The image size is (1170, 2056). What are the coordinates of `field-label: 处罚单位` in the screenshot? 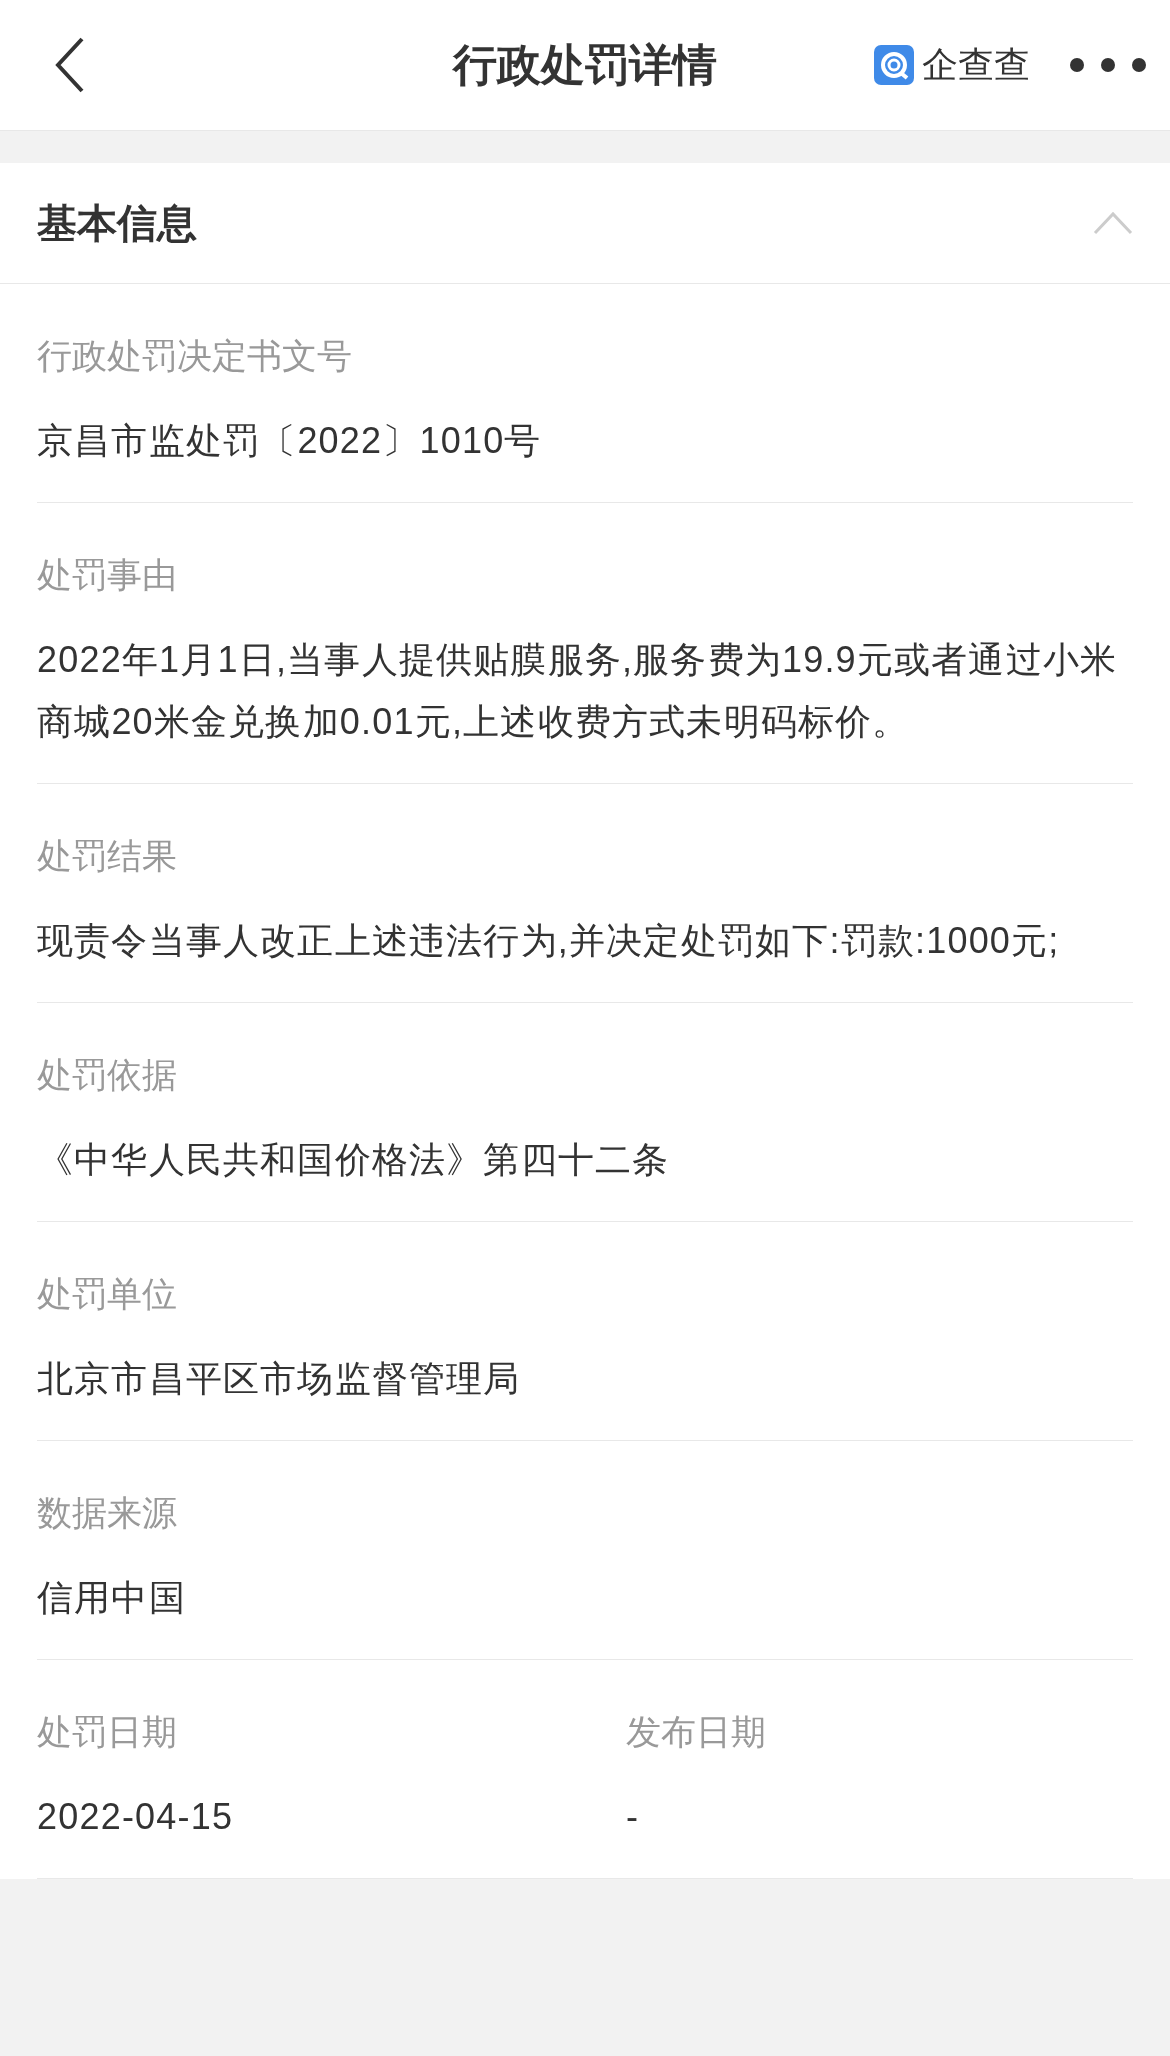 It's located at (107, 1294).